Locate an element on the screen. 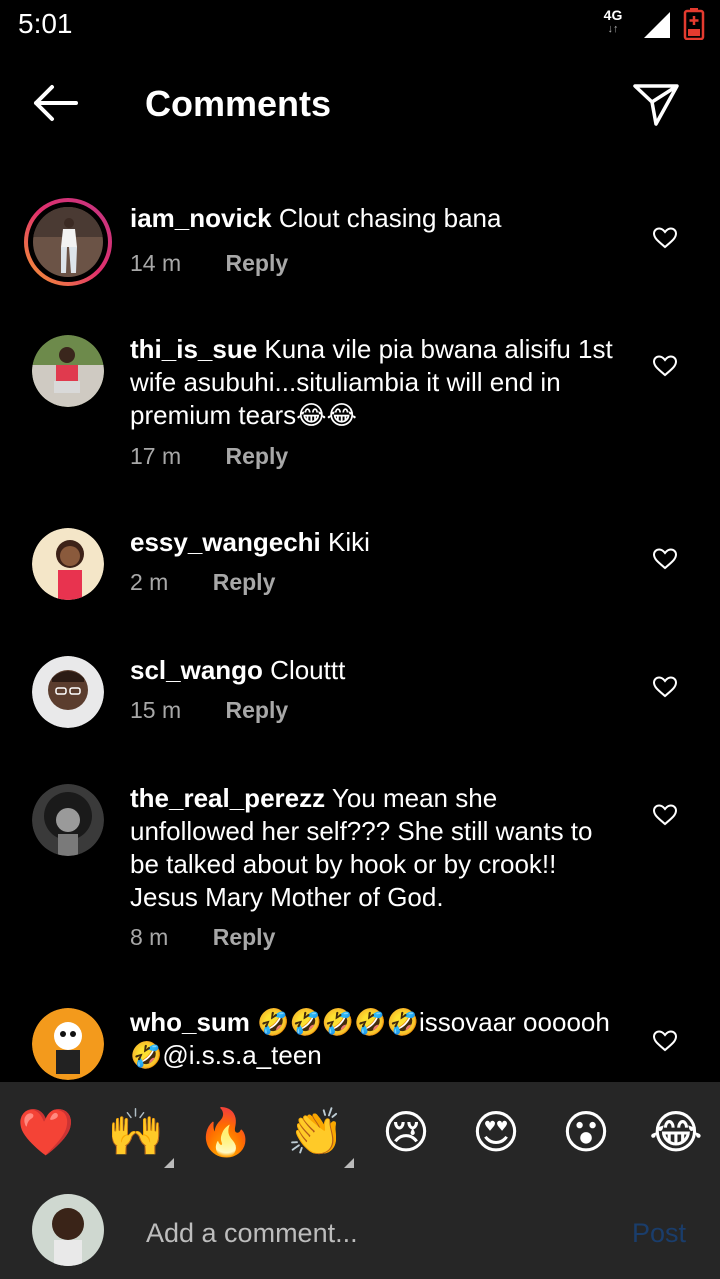  reaction-clap: 👏 is located at coordinates (320, 1135).